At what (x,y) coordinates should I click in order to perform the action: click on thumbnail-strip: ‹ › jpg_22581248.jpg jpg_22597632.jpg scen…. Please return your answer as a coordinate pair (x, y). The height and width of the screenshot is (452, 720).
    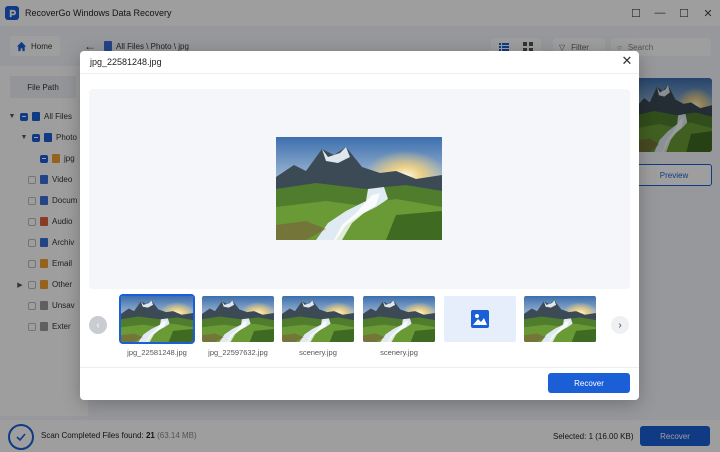
    Looking at the image, I should click on (359, 327).